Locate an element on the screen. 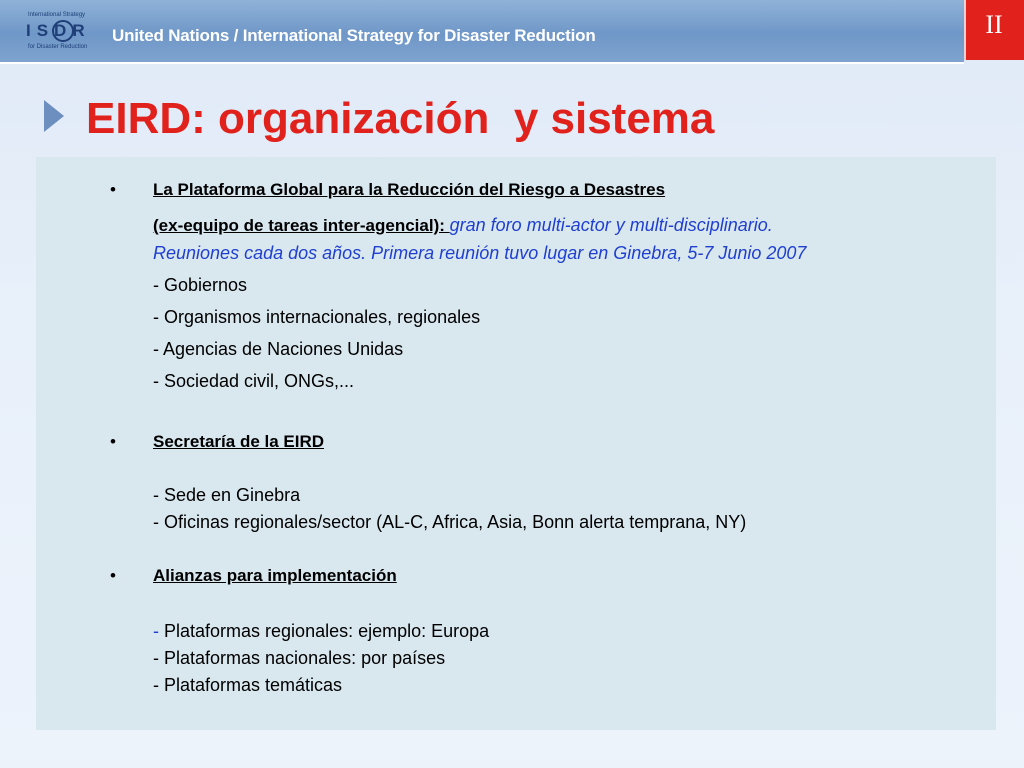 This screenshot has width=1024, height=768. slide-title: EIRD: organización y sistema is located at coordinates (400, 118).